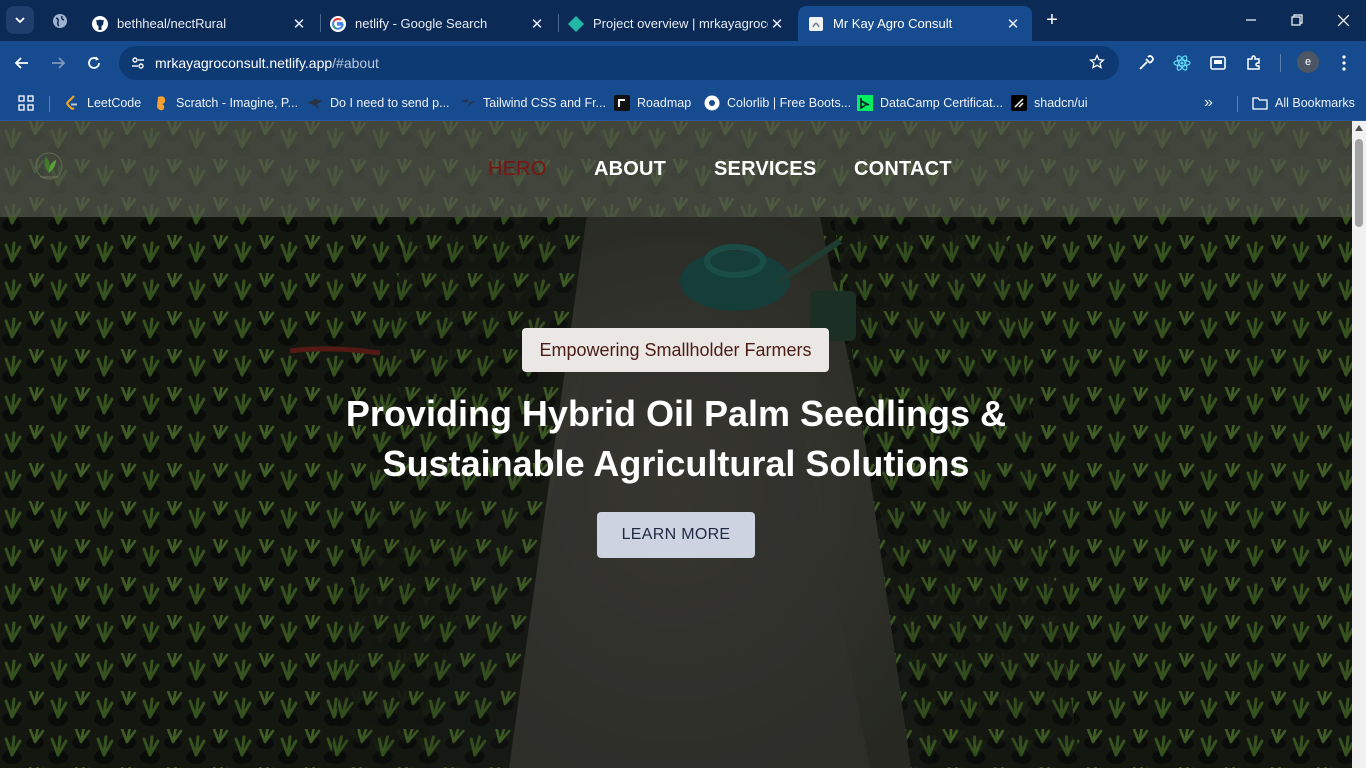 The image size is (1366, 768). I want to click on profile-avatar: e, so click(1308, 62).